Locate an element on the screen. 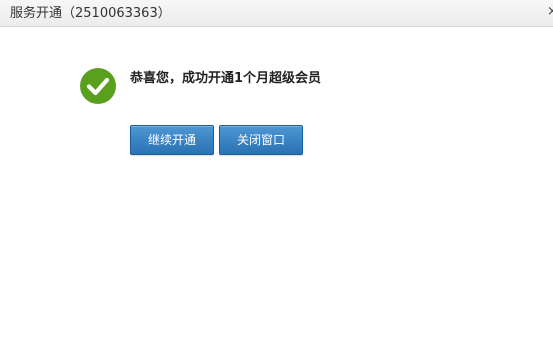 This screenshot has width=553, height=359. close-icon: × is located at coordinates (550, 12).